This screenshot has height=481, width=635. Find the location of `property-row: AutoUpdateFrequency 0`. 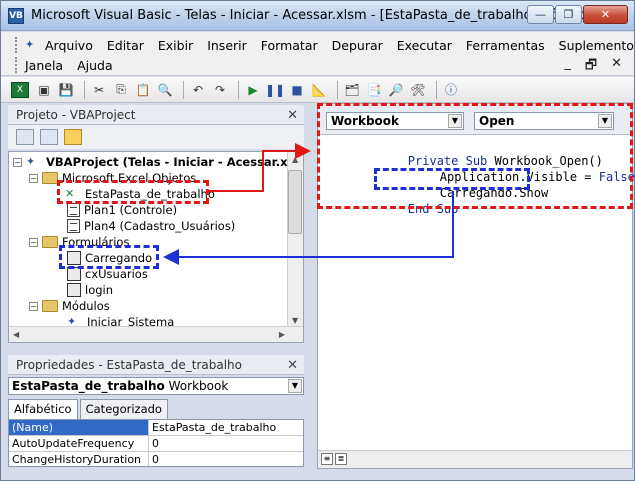

property-row: AutoUpdateFrequency 0 is located at coordinates (156, 444).